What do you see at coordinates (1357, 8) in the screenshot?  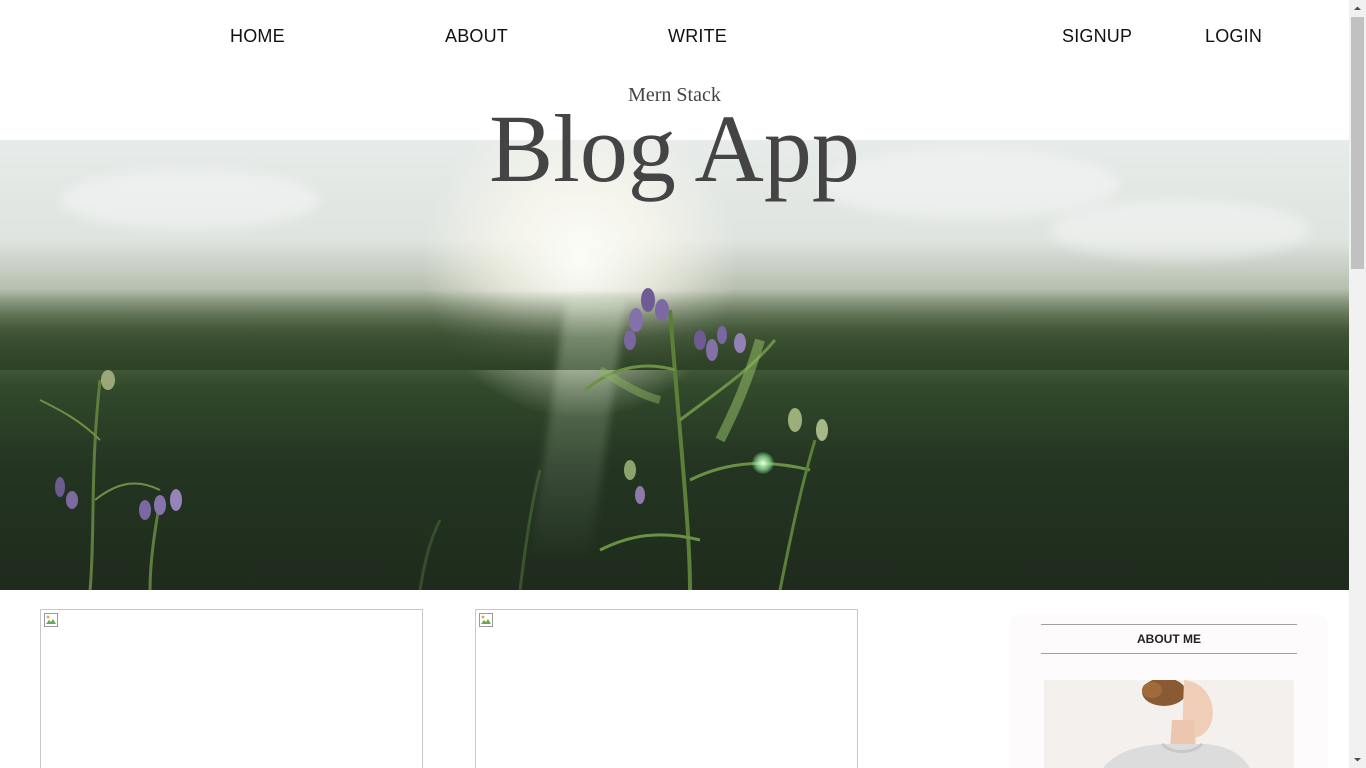 I see `chevron-up-icon` at bounding box center [1357, 8].